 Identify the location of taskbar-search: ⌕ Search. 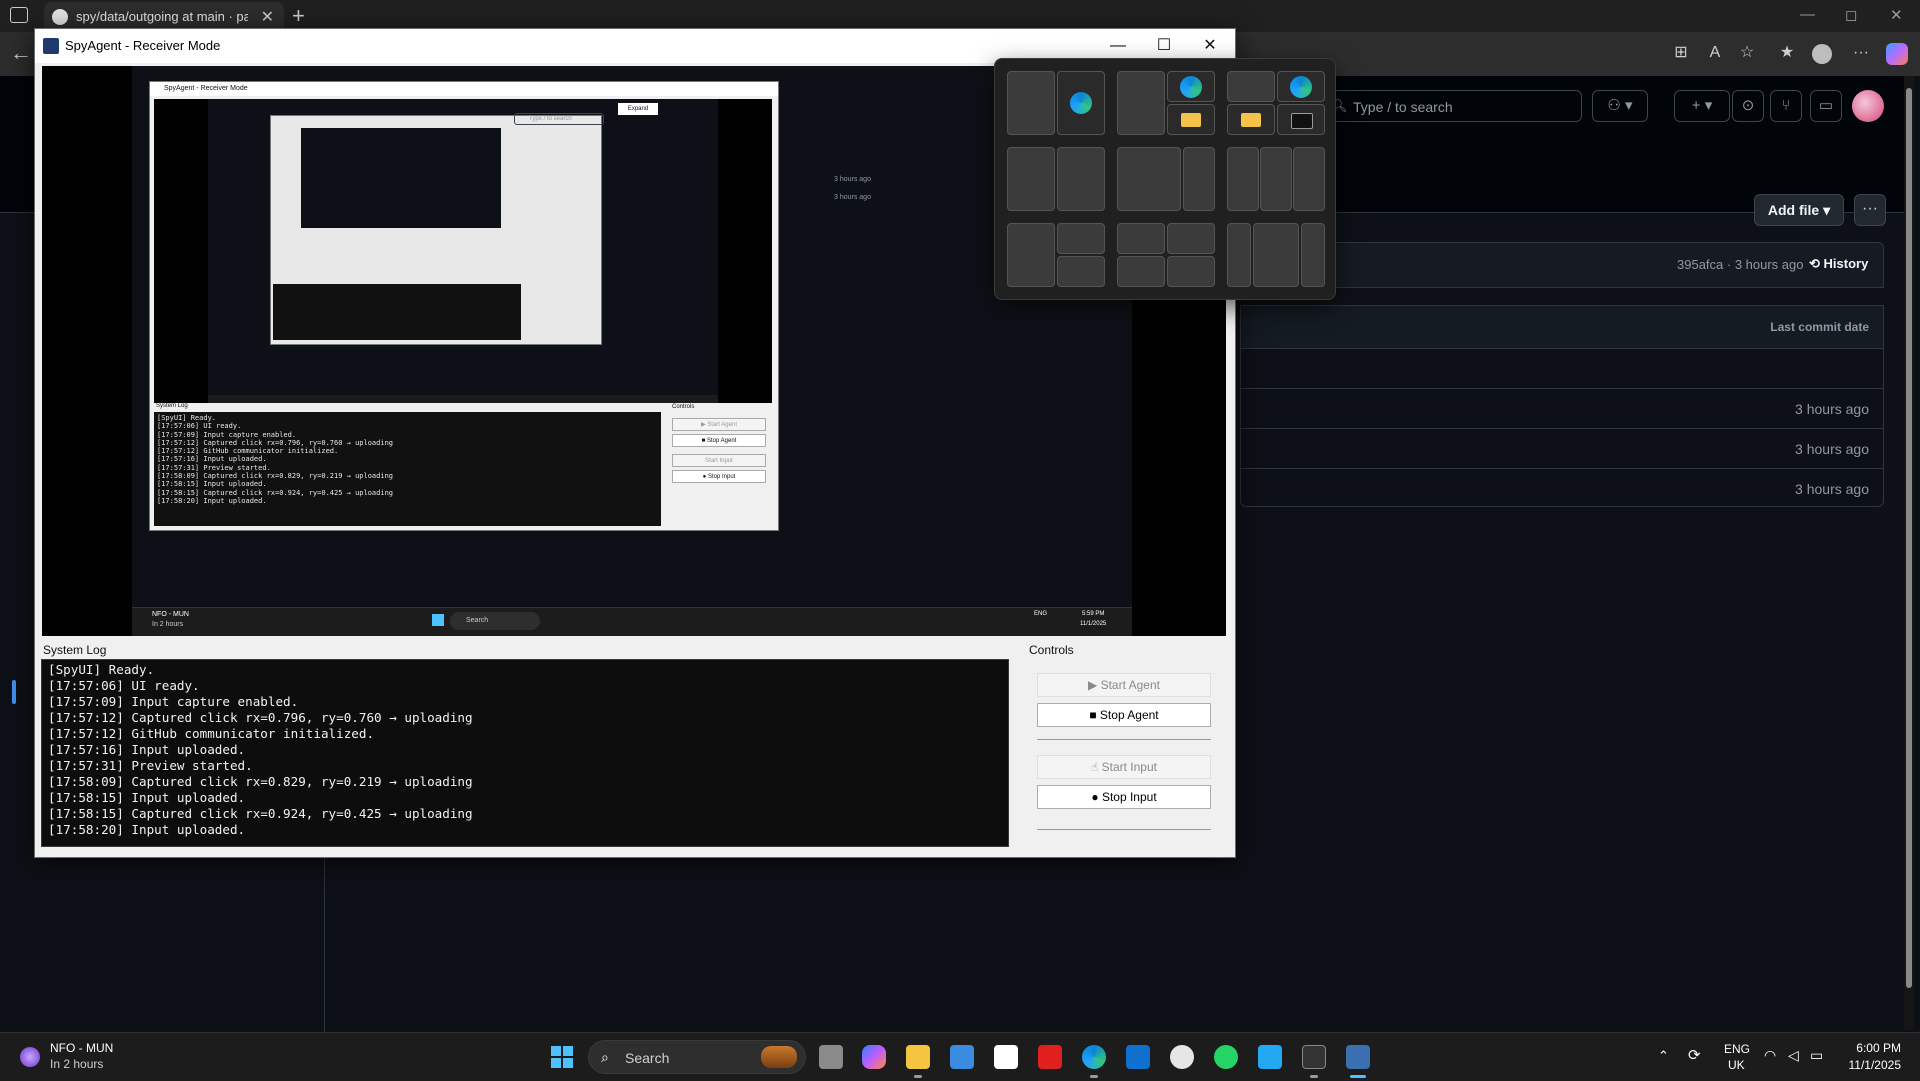
(697, 1057).